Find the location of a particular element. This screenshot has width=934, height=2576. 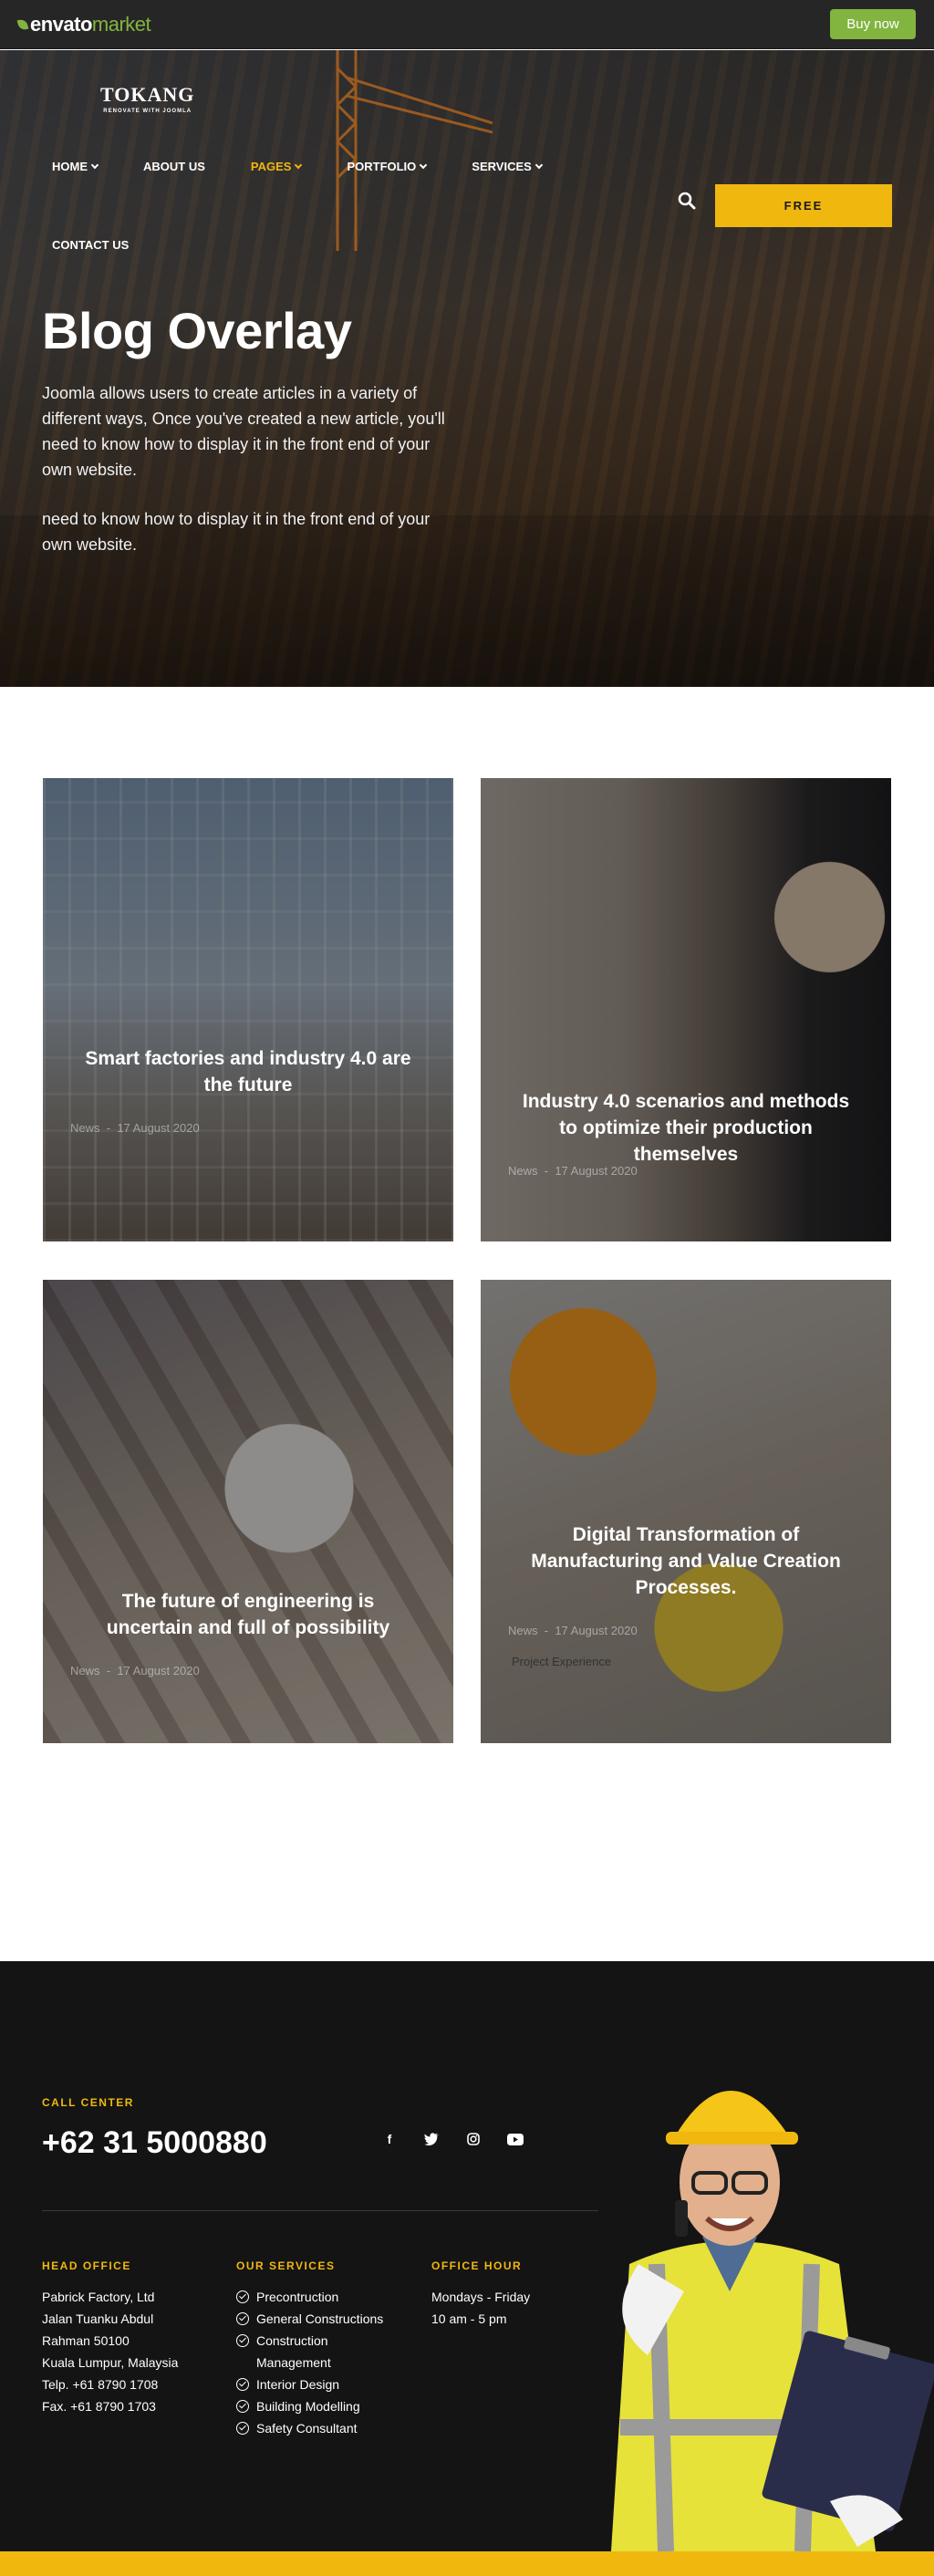

service-label: Building Modelling is located at coordinates (308, 2406).